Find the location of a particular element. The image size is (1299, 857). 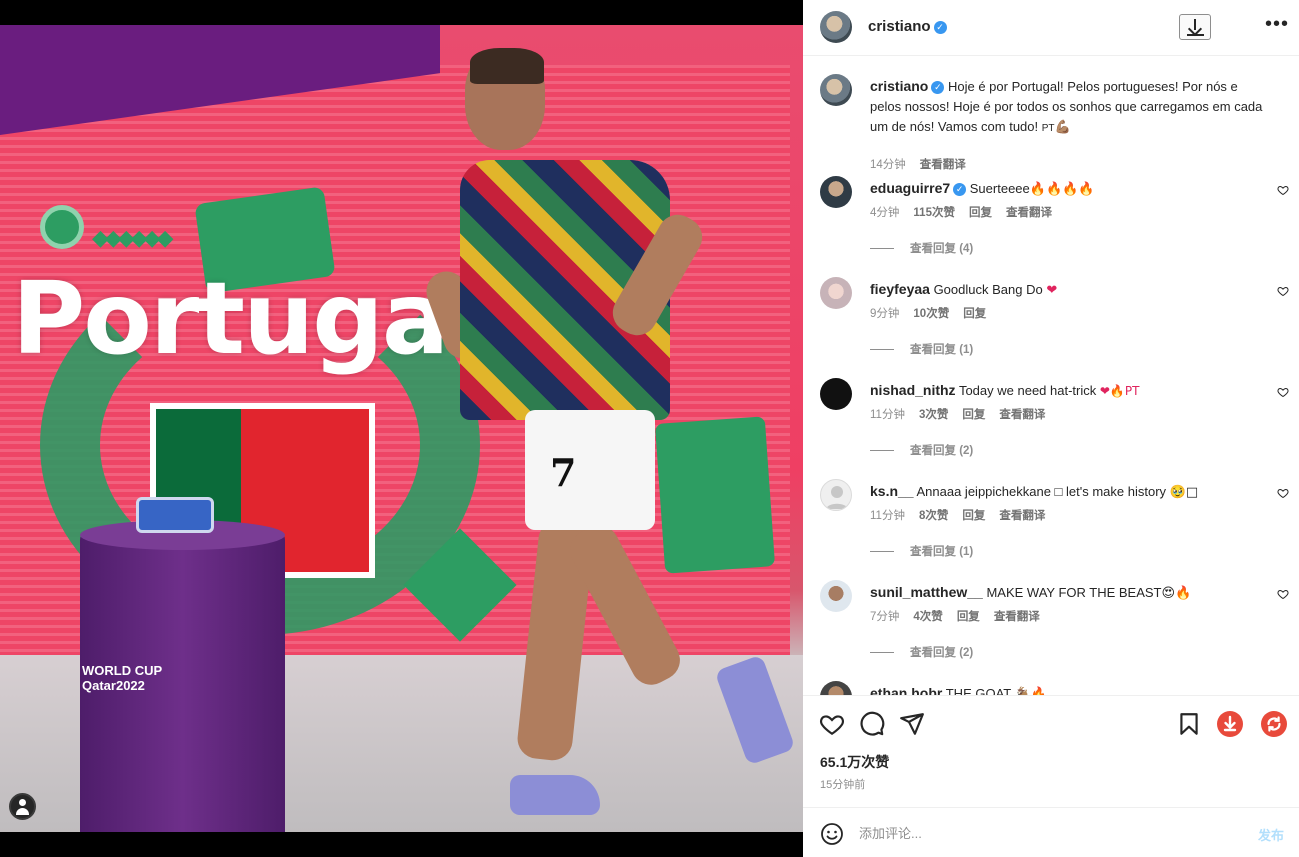

comment-emoji: 🥹□ is located at coordinates (1184, 492).